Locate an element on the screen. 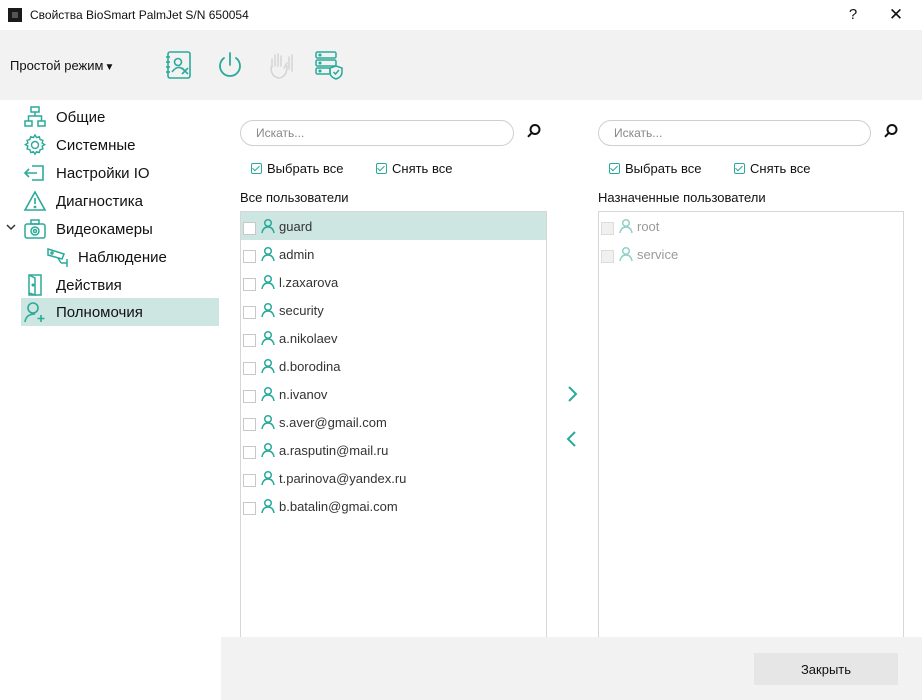  sidebar-item-label: Наблюдение is located at coordinates (122, 257).